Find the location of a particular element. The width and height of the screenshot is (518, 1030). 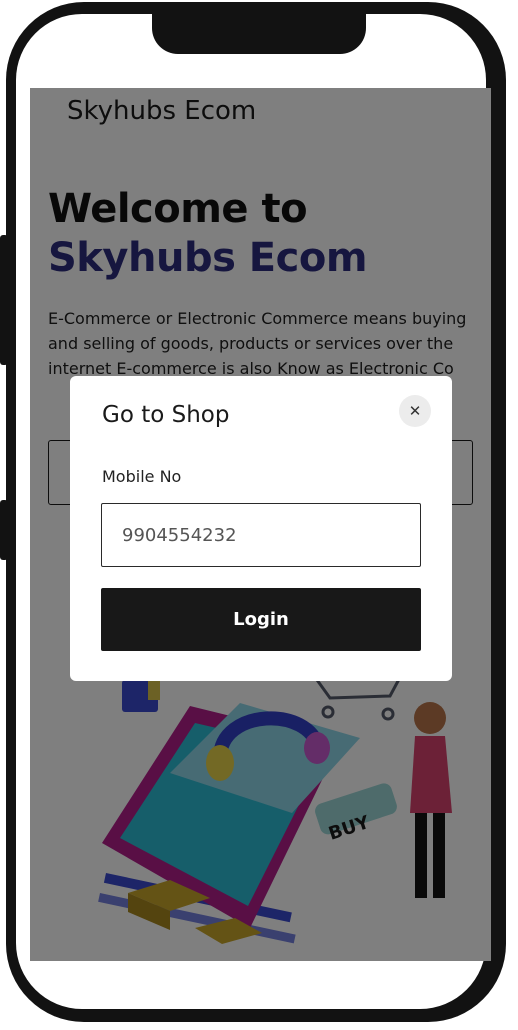

mobile-label: Mobile No is located at coordinates (142, 476).